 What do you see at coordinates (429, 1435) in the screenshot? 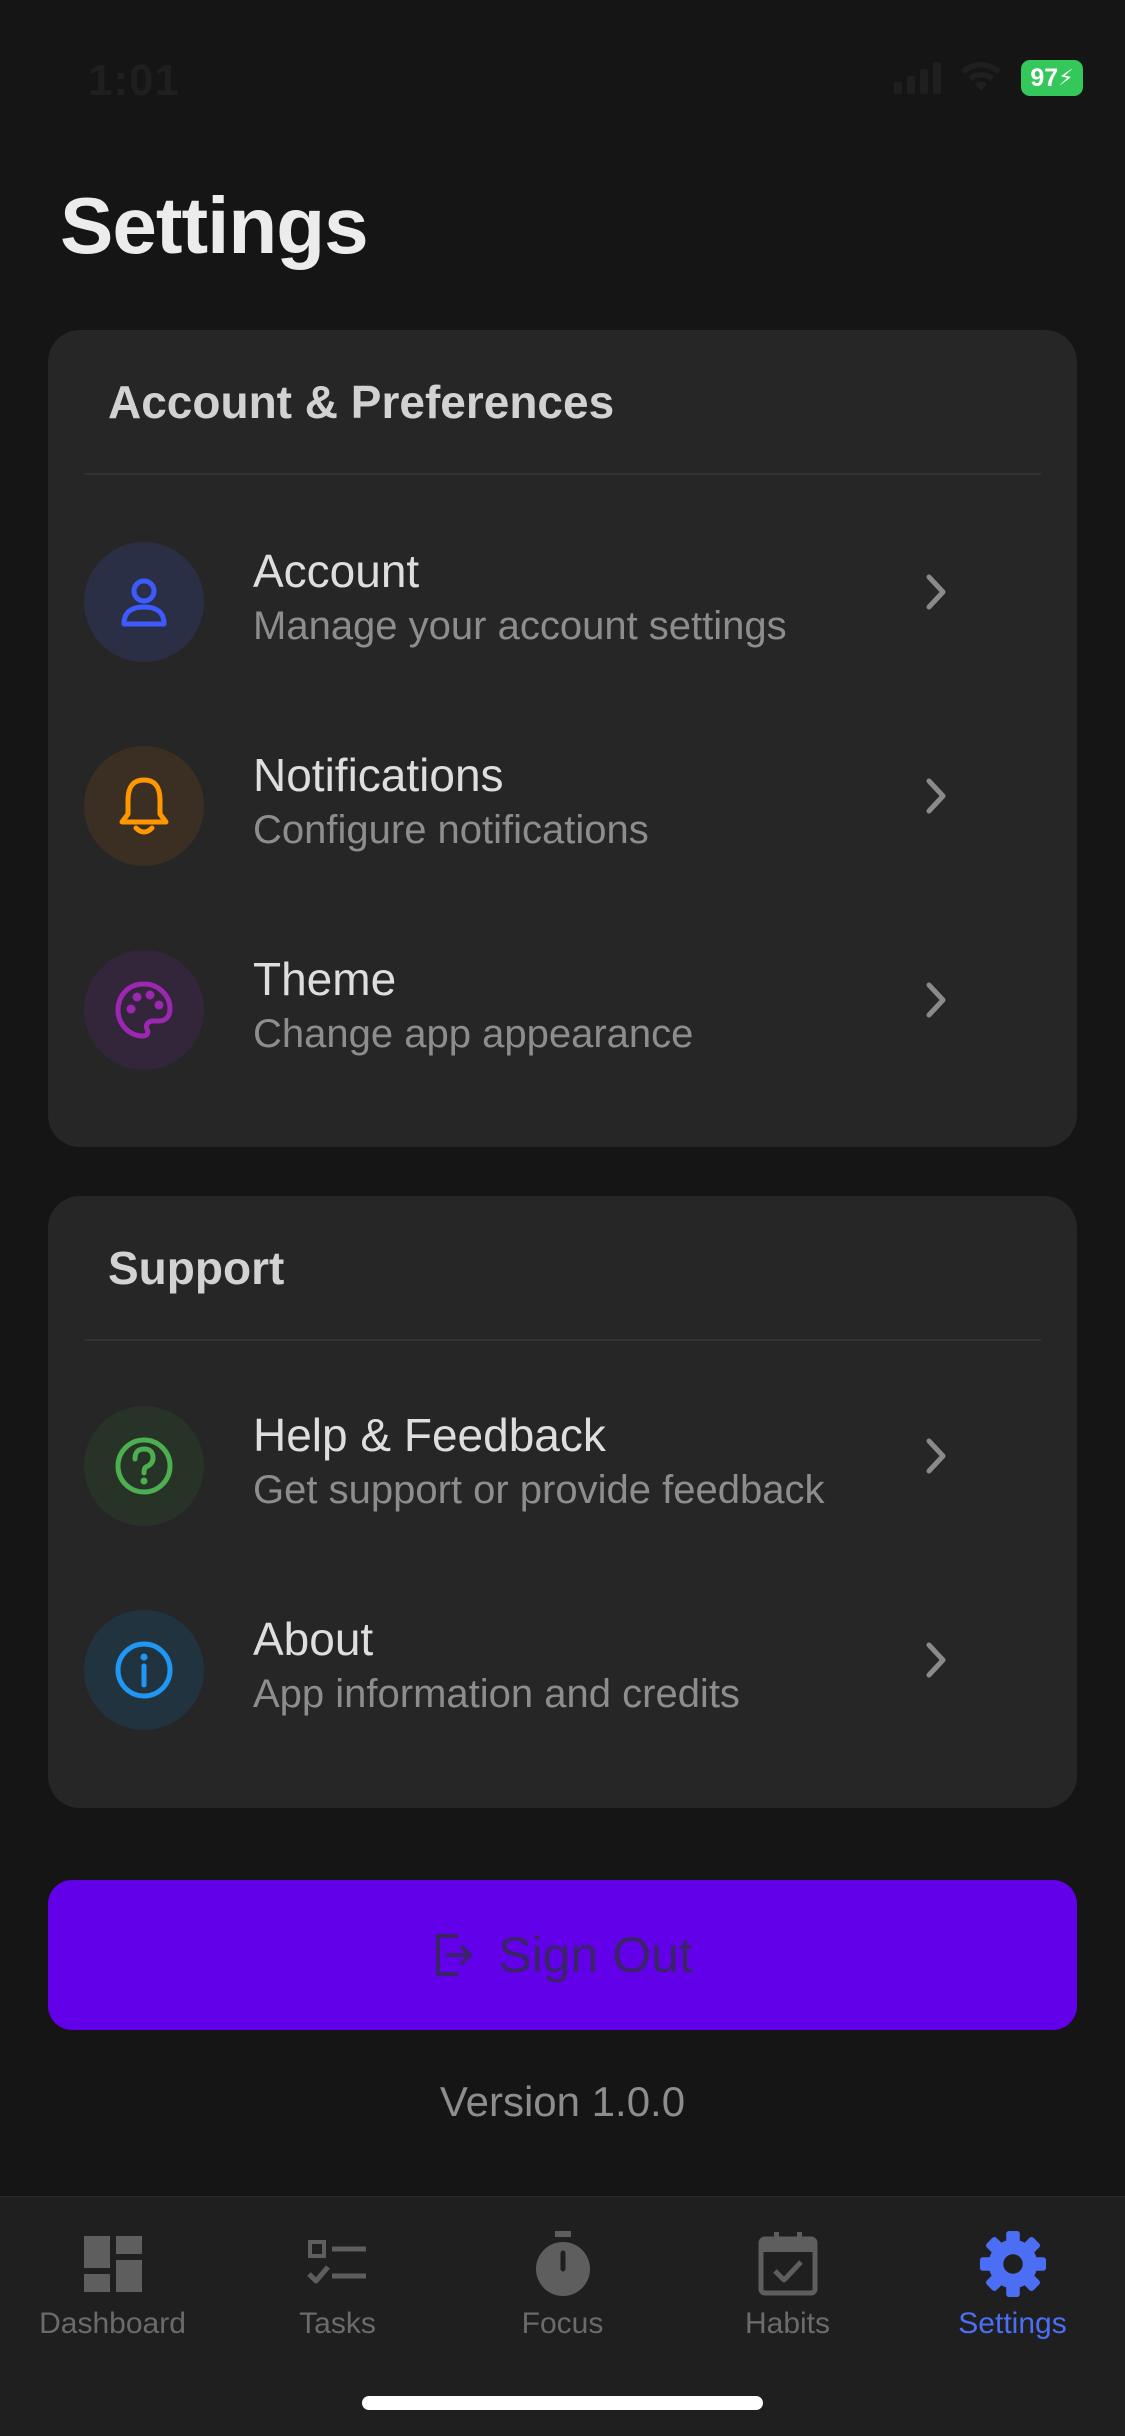
I see `item-title: Help & Feedback` at bounding box center [429, 1435].